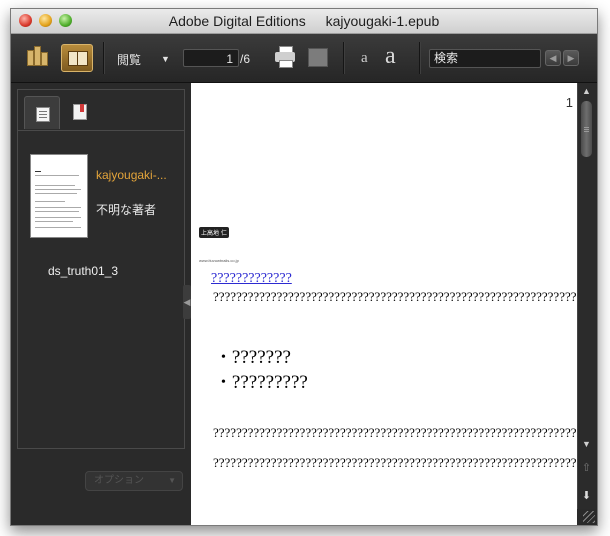 Image resolution: width=610 pixels, height=536 pixels. Describe the element at coordinates (219, 260) in the screenshot. I see `url-text: www.ituvuwtnaiis.co.jp` at that location.